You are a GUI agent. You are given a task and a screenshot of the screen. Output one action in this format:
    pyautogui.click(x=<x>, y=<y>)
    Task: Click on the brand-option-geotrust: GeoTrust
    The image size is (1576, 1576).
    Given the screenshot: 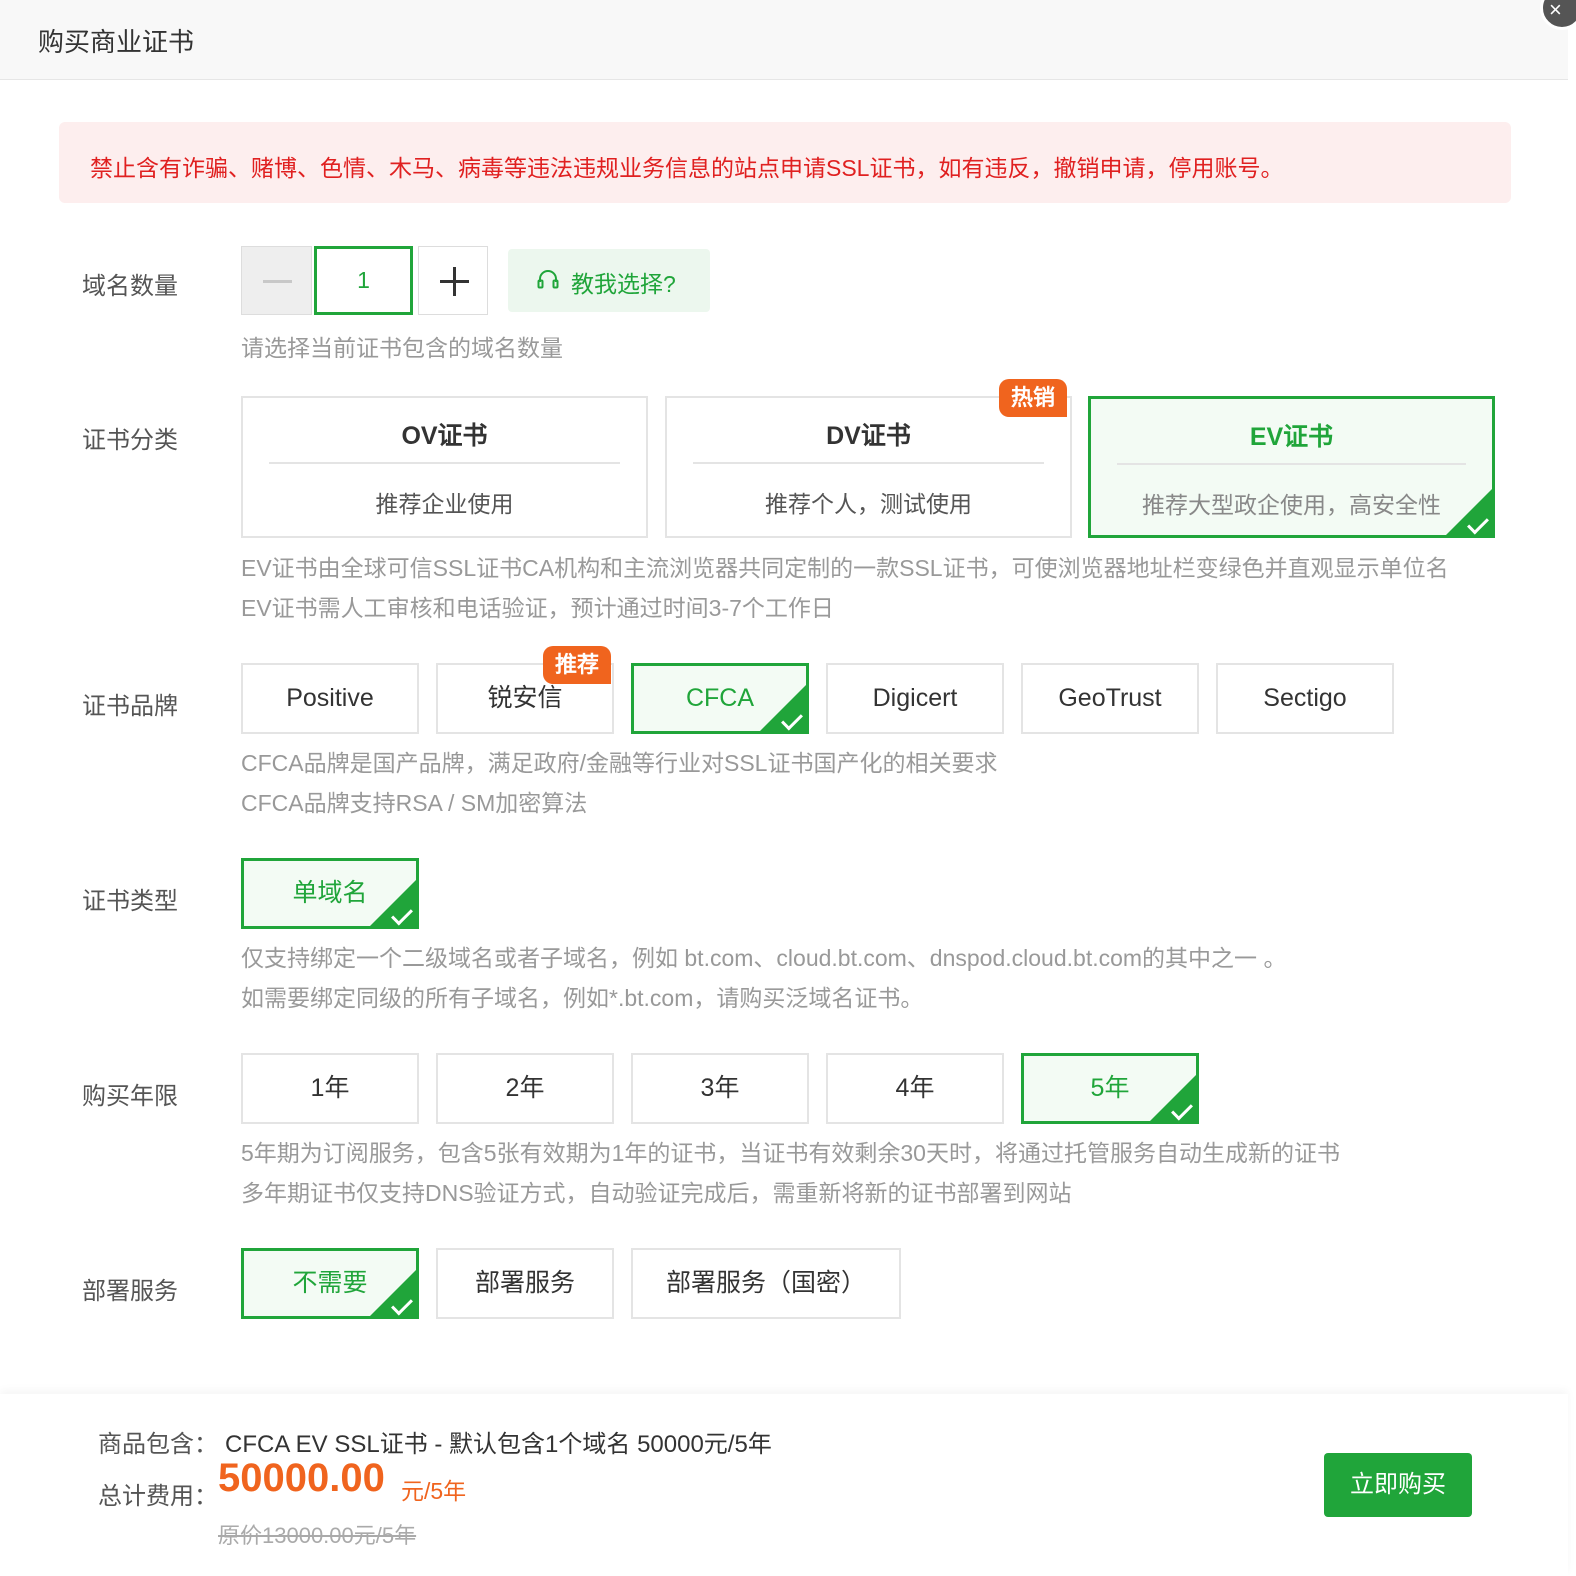 What is the action you would take?
    pyautogui.click(x=1110, y=698)
    